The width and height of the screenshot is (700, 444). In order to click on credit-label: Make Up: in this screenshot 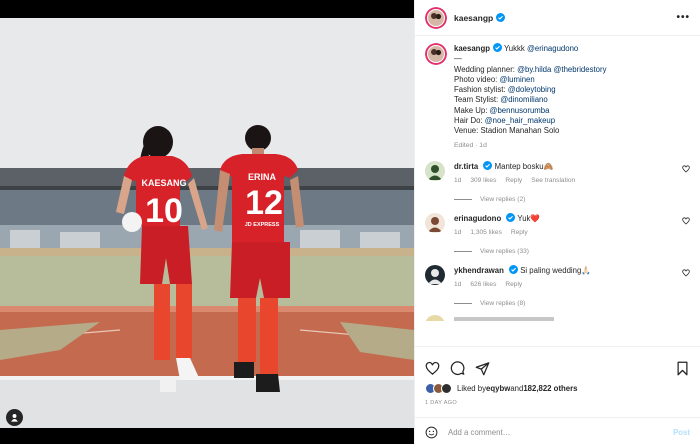, I will do `click(472, 110)`.